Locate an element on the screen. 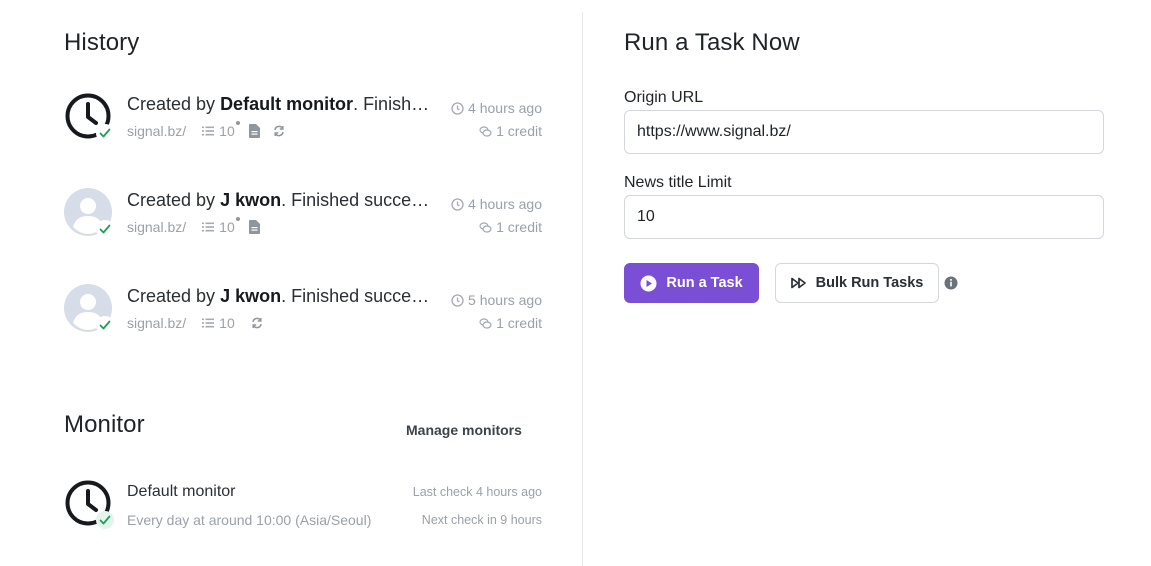  fast-forward-icon is located at coordinates (798, 283).